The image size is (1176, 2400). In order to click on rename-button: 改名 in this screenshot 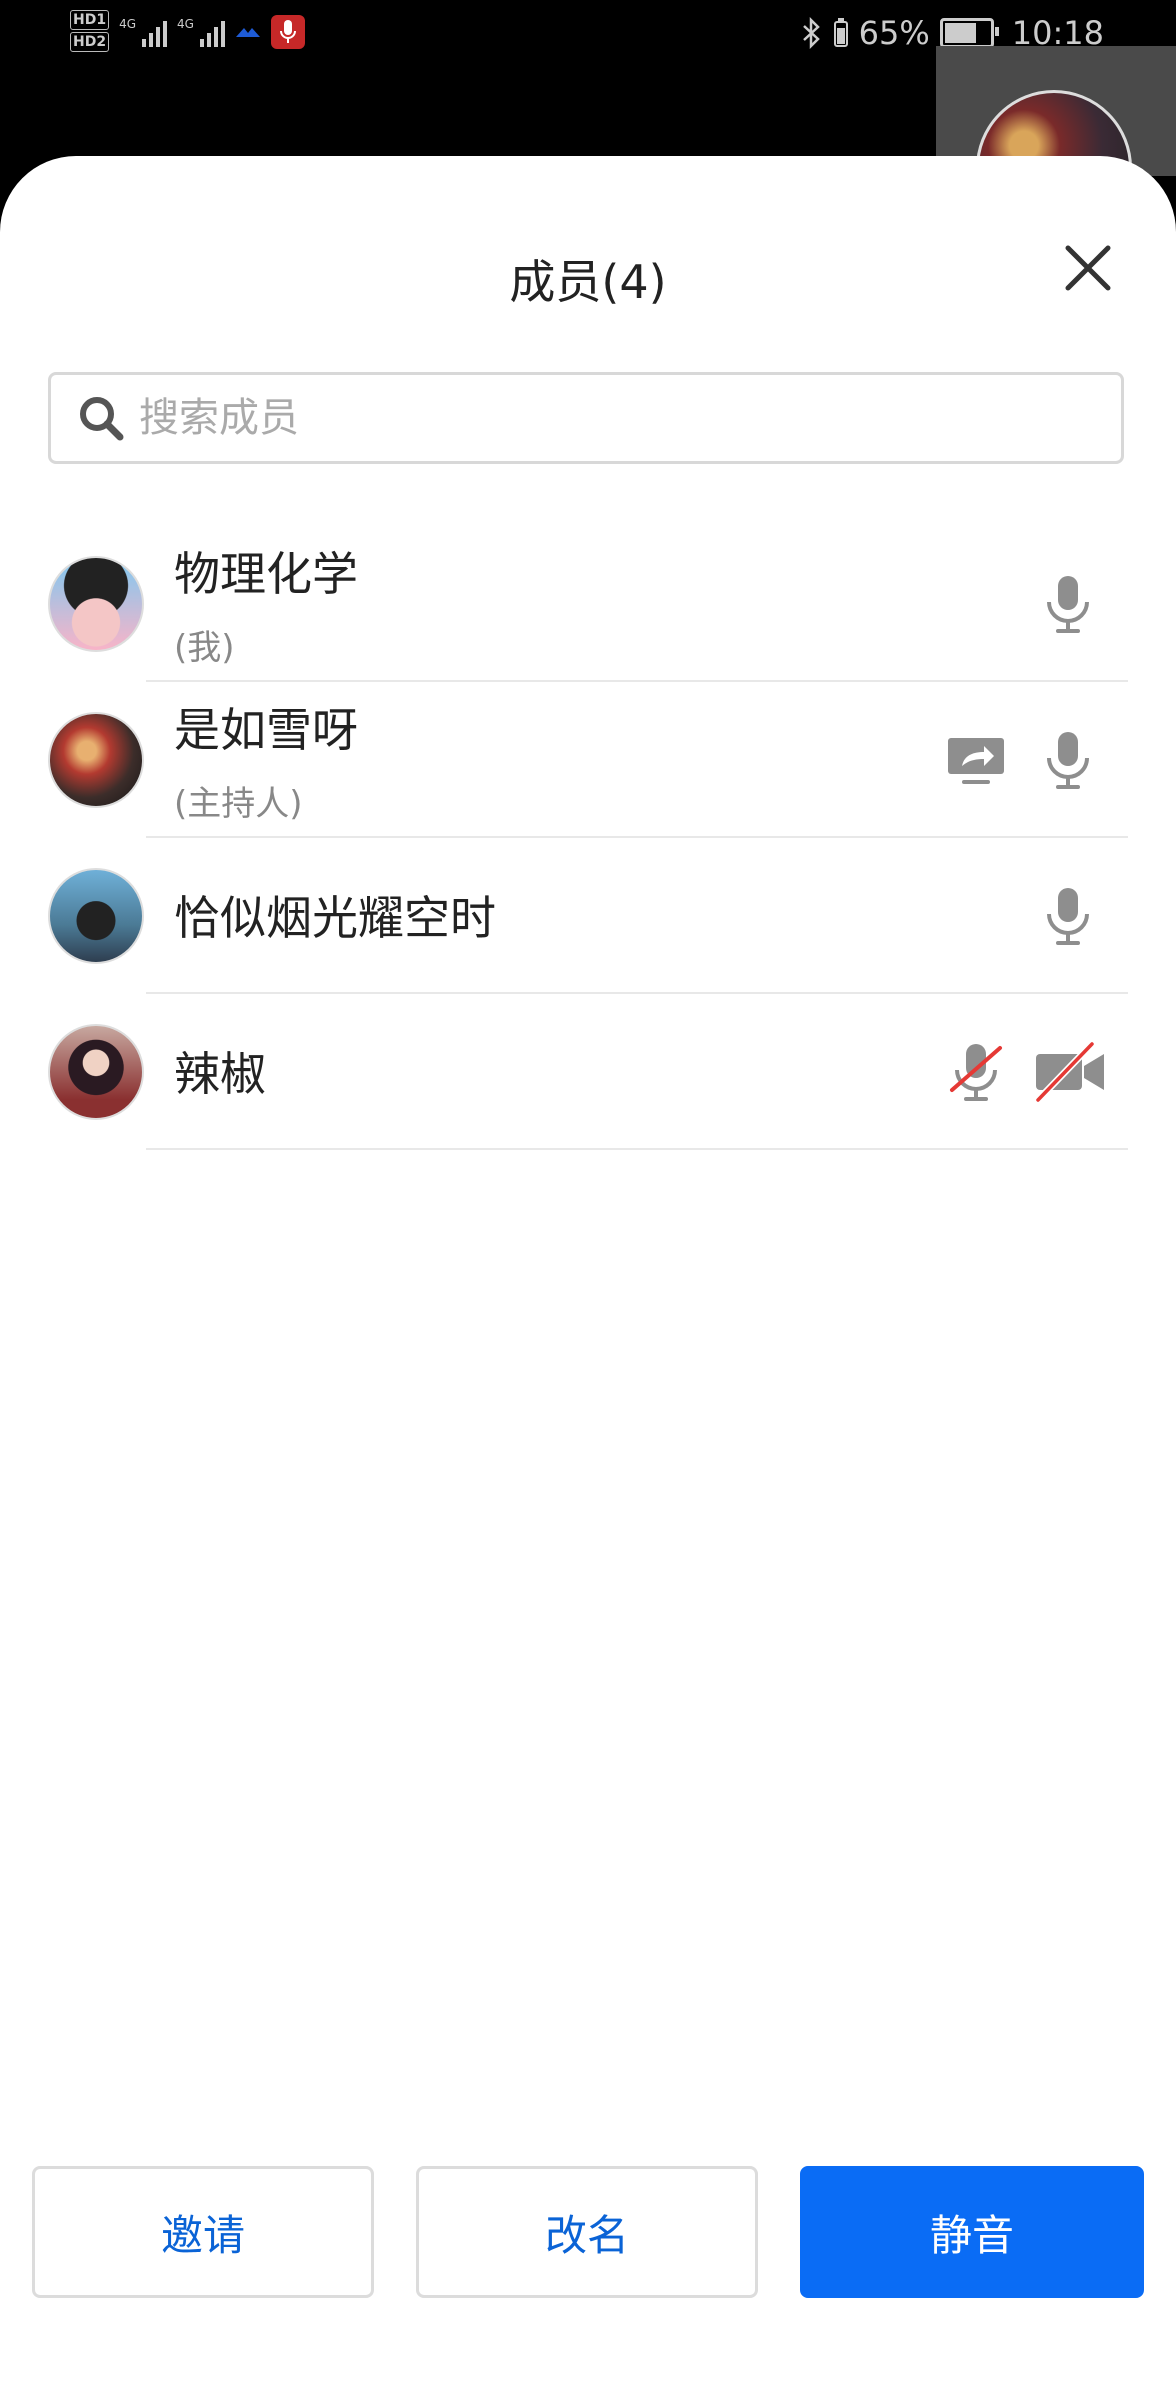, I will do `click(587, 2232)`.